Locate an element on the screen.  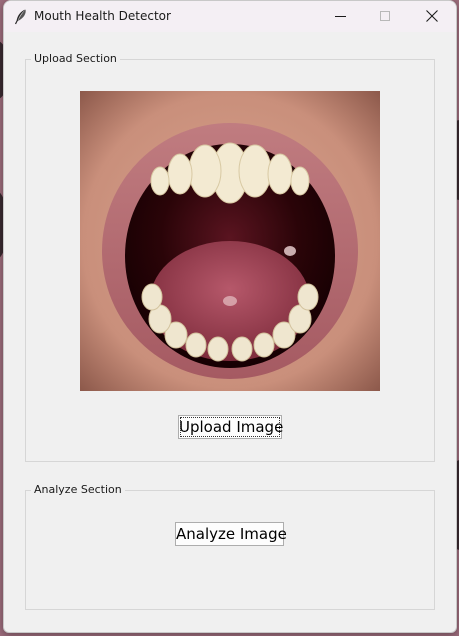
analyze-section-label: Analyze Section is located at coordinates (78, 489).